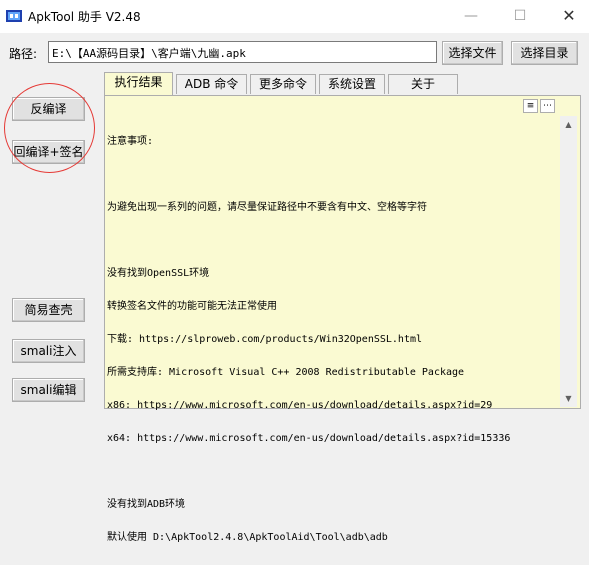  I want to click on minimize-button: —, so click(471, 16).